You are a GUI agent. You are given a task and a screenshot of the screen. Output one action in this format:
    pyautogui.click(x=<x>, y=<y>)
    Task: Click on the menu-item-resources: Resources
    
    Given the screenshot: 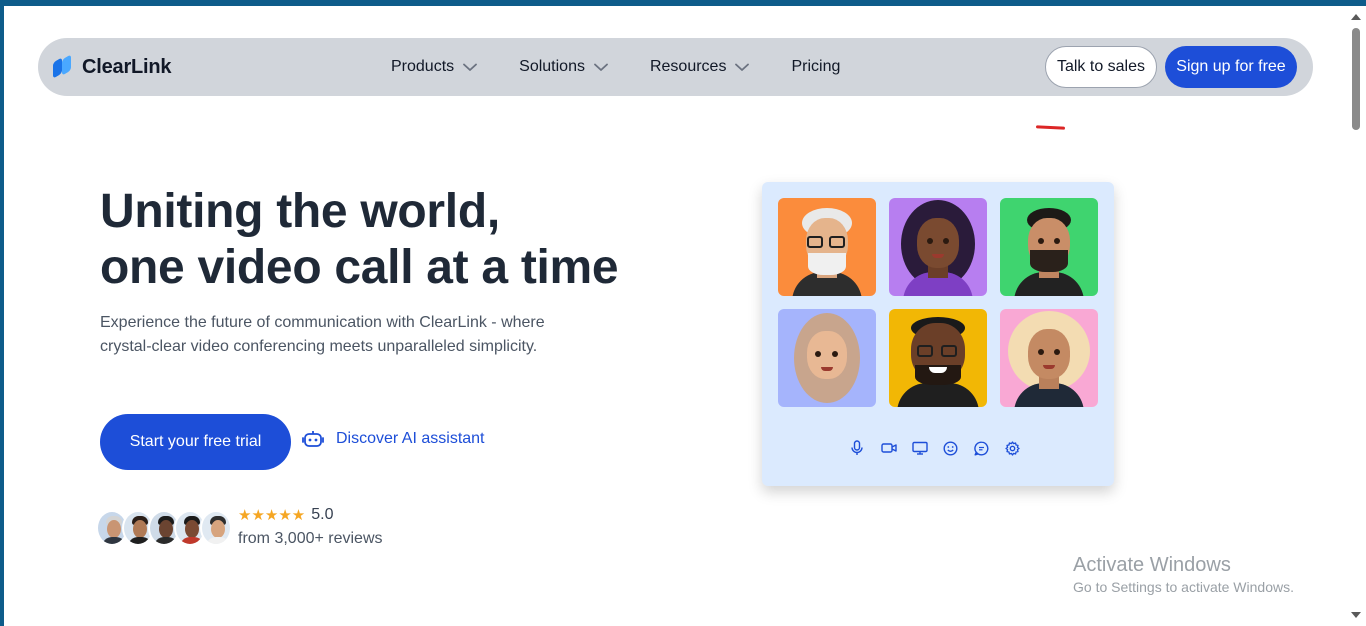 What is the action you would take?
    pyautogui.click(x=699, y=67)
    